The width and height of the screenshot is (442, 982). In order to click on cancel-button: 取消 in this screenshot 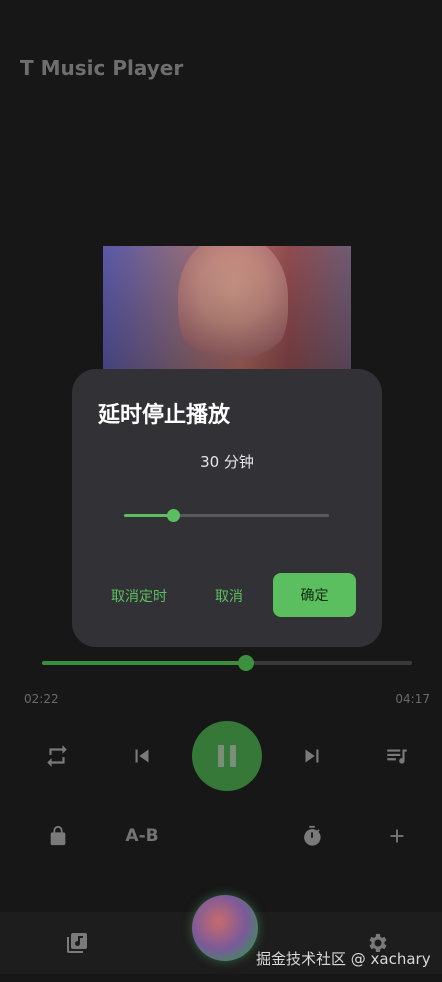, I will do `click(229, 596)`.